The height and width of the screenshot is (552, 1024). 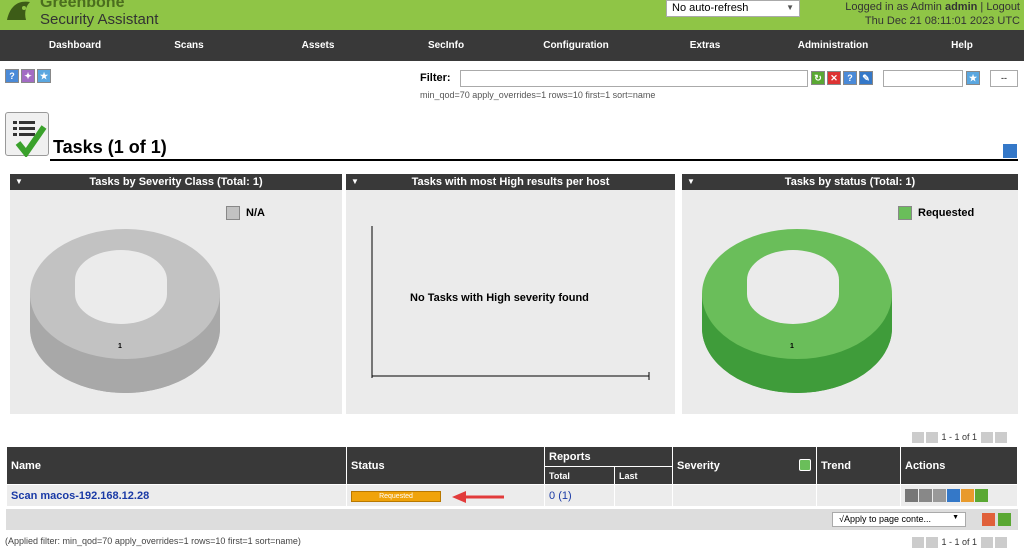 I want to click on nav-administration: Administration, so click(x=833, y=45).